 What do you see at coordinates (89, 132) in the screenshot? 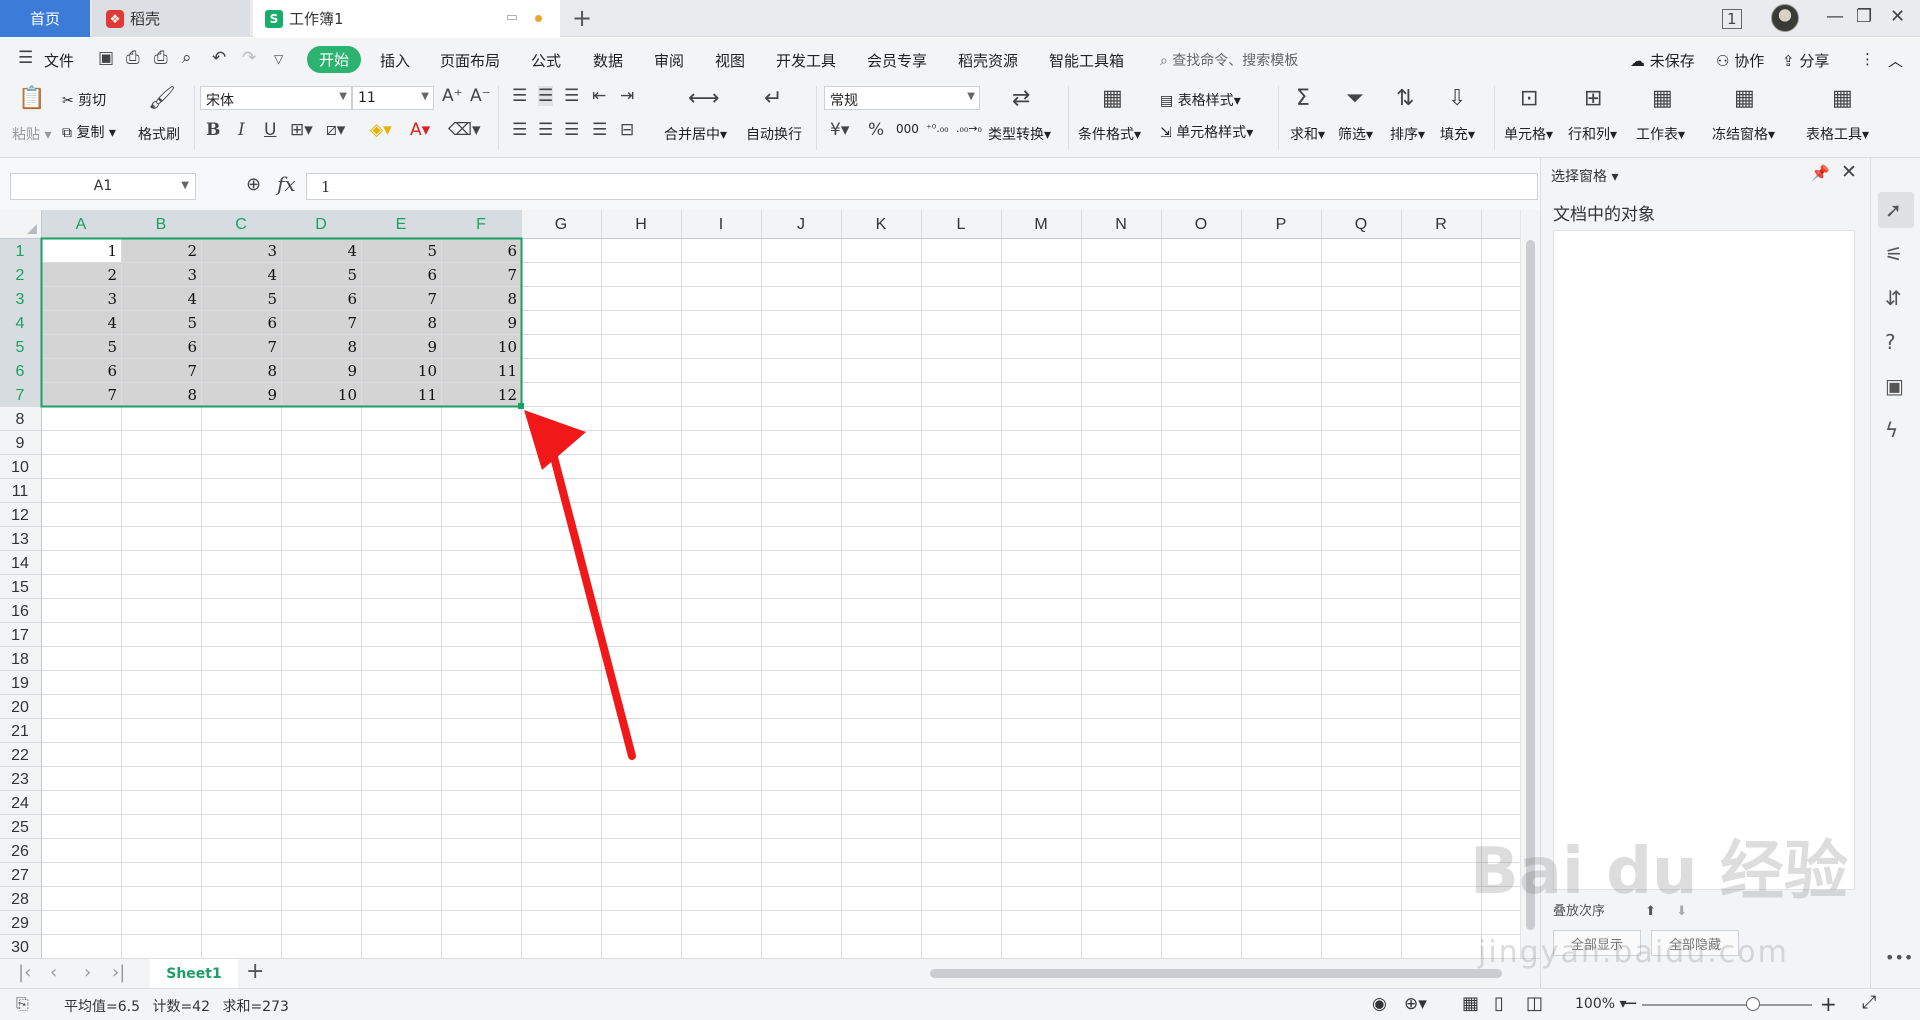
I see `copy-button: ⧉ 复制 ▾` at bounding box center [89, 132].